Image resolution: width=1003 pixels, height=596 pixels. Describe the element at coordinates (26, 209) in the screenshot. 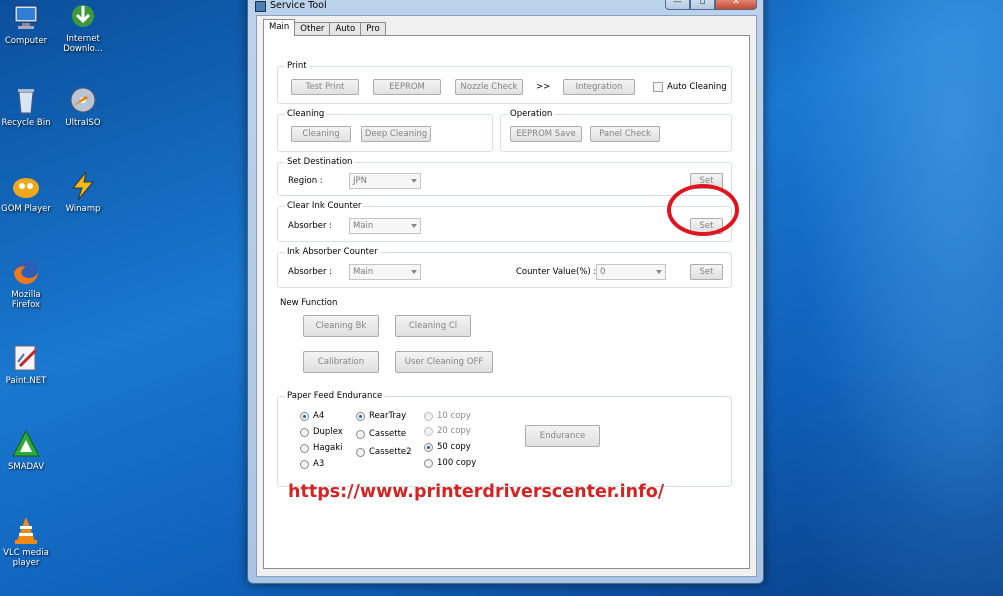

I see `desktop-icon-label: GOM Player` at that location.